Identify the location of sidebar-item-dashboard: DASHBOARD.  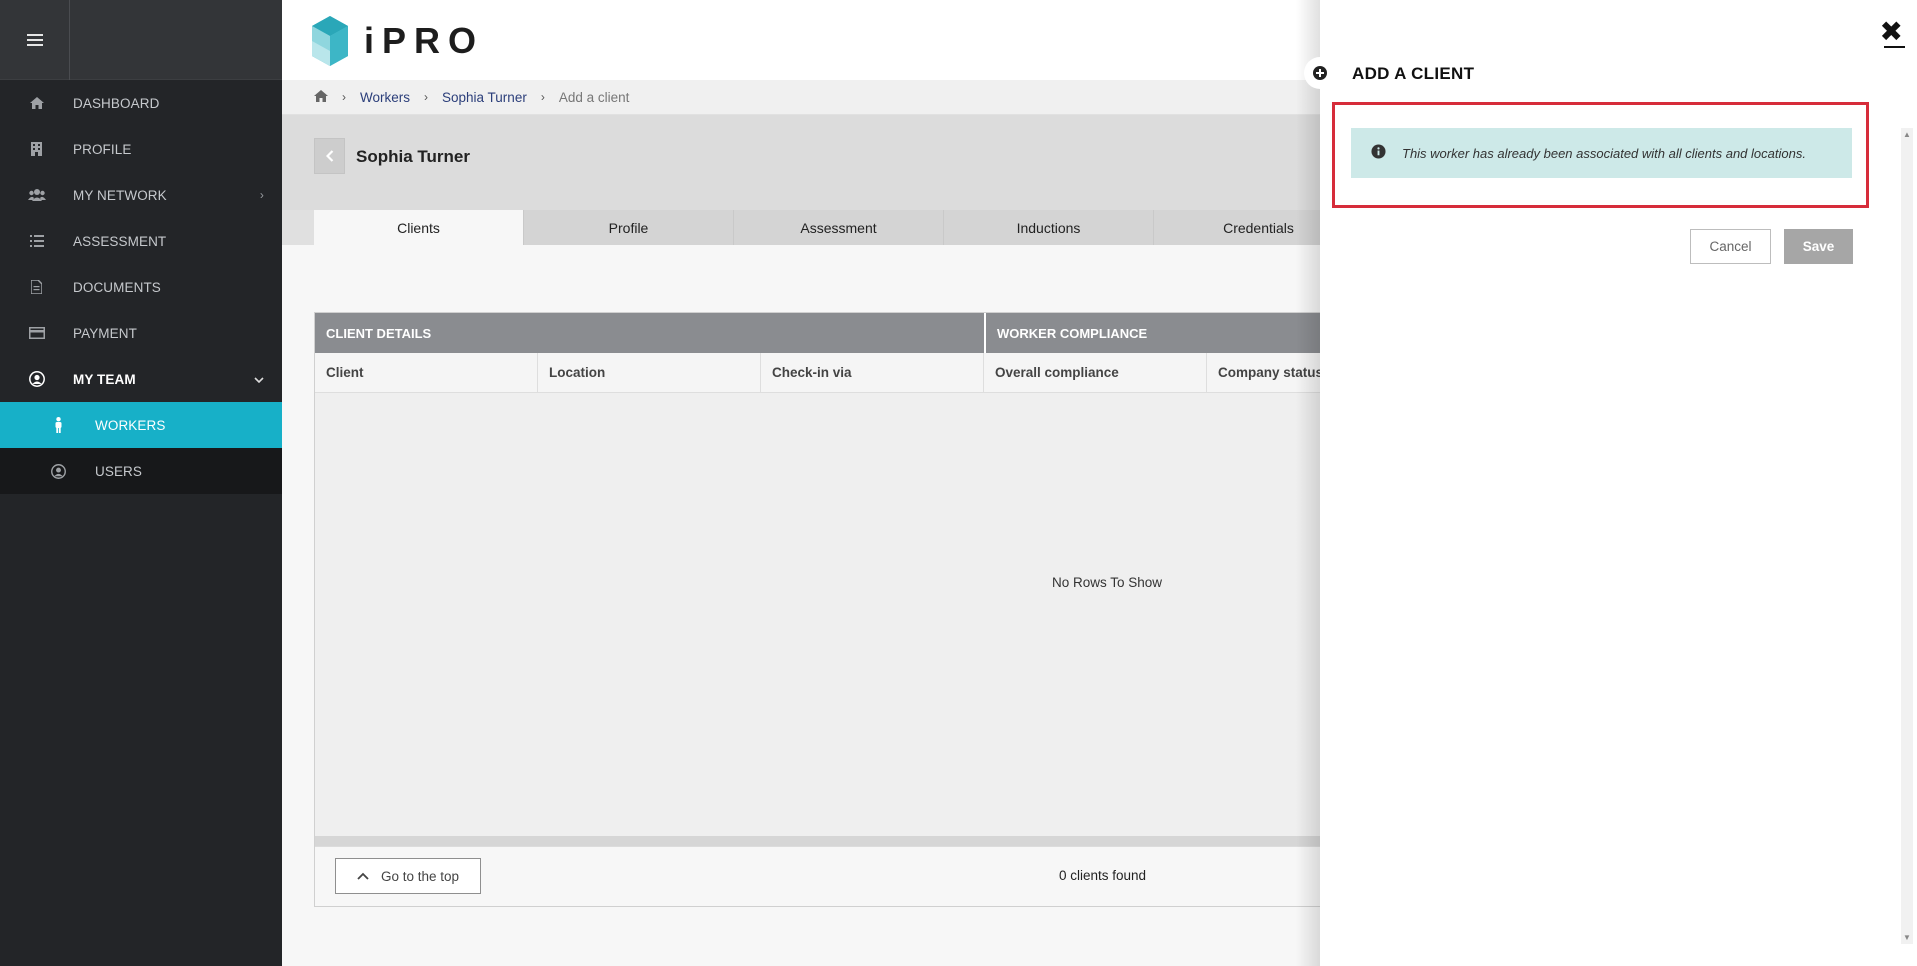
(141, 103).